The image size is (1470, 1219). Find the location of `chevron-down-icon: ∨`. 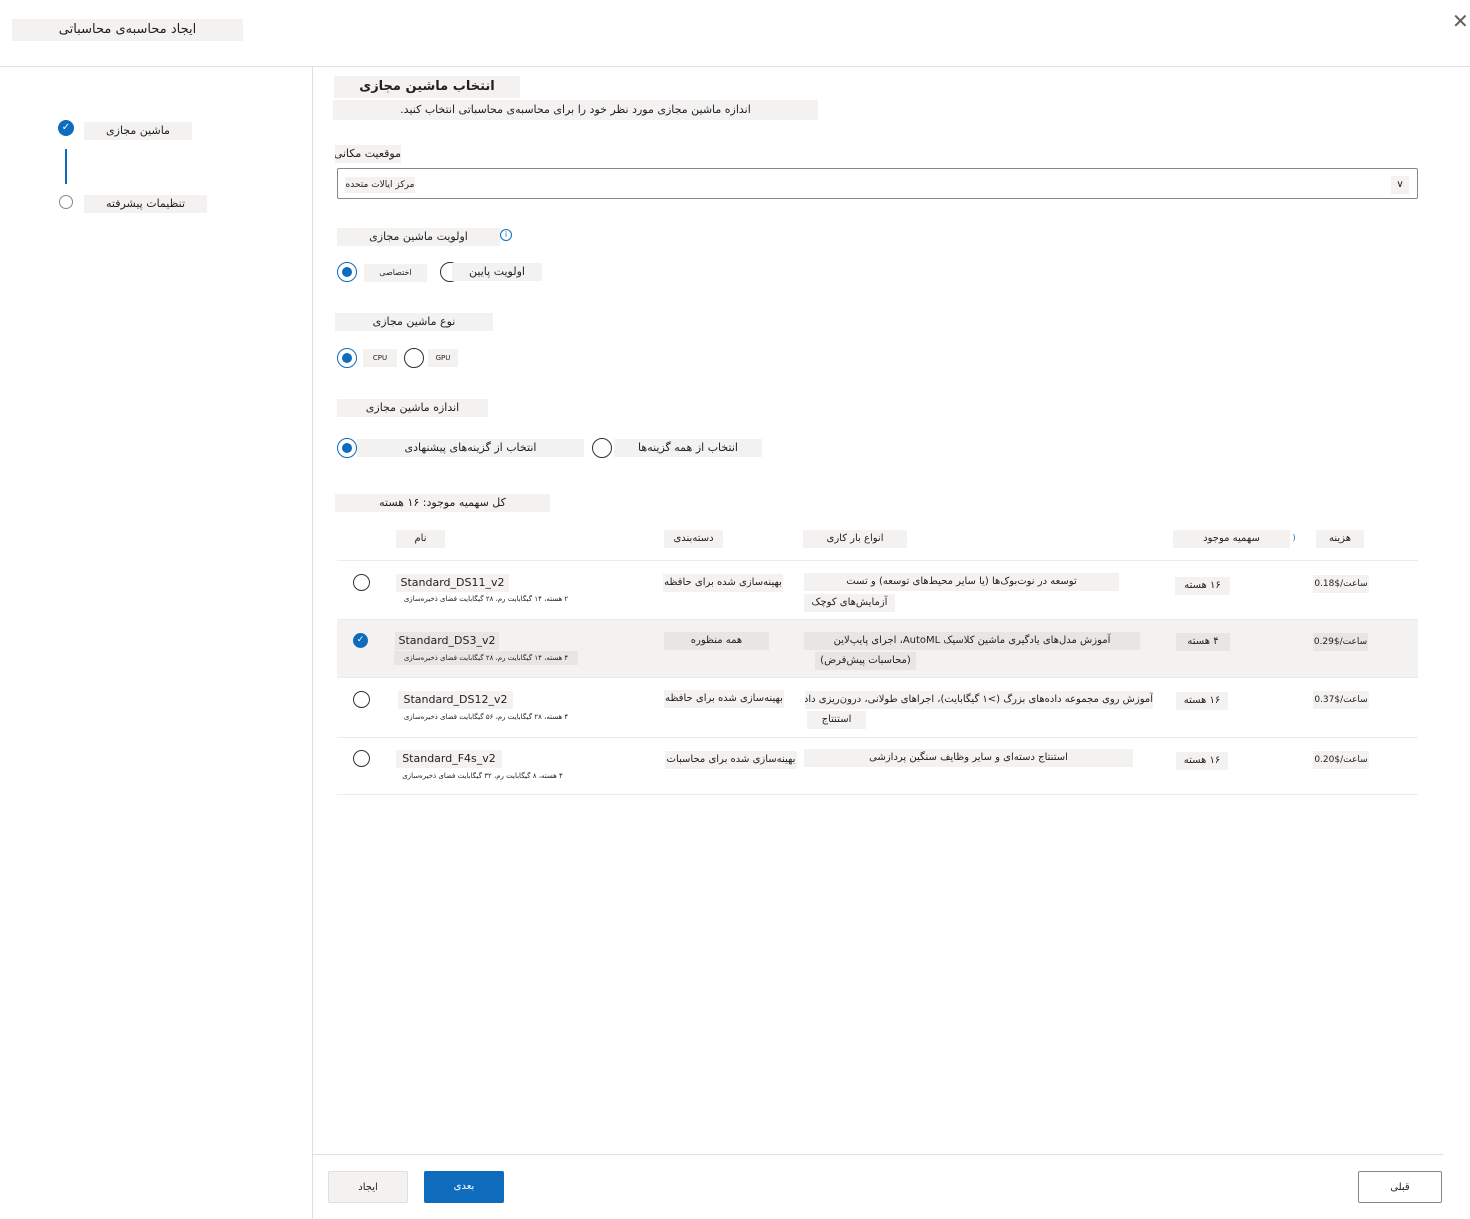

chevron-down-icon: ∨ is located at coordinates (1400, 185).